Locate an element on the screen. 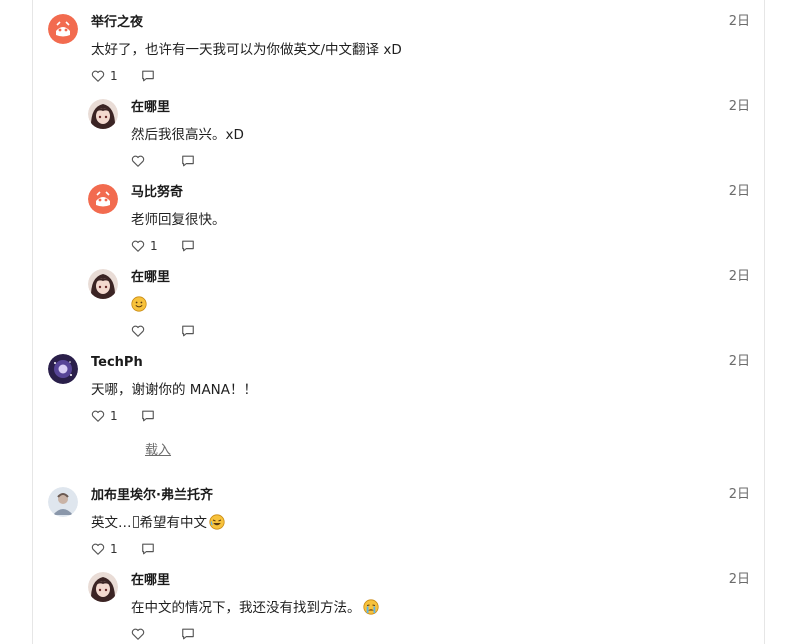  crying-face-emoji-icon is located at coordinates (370, 607).